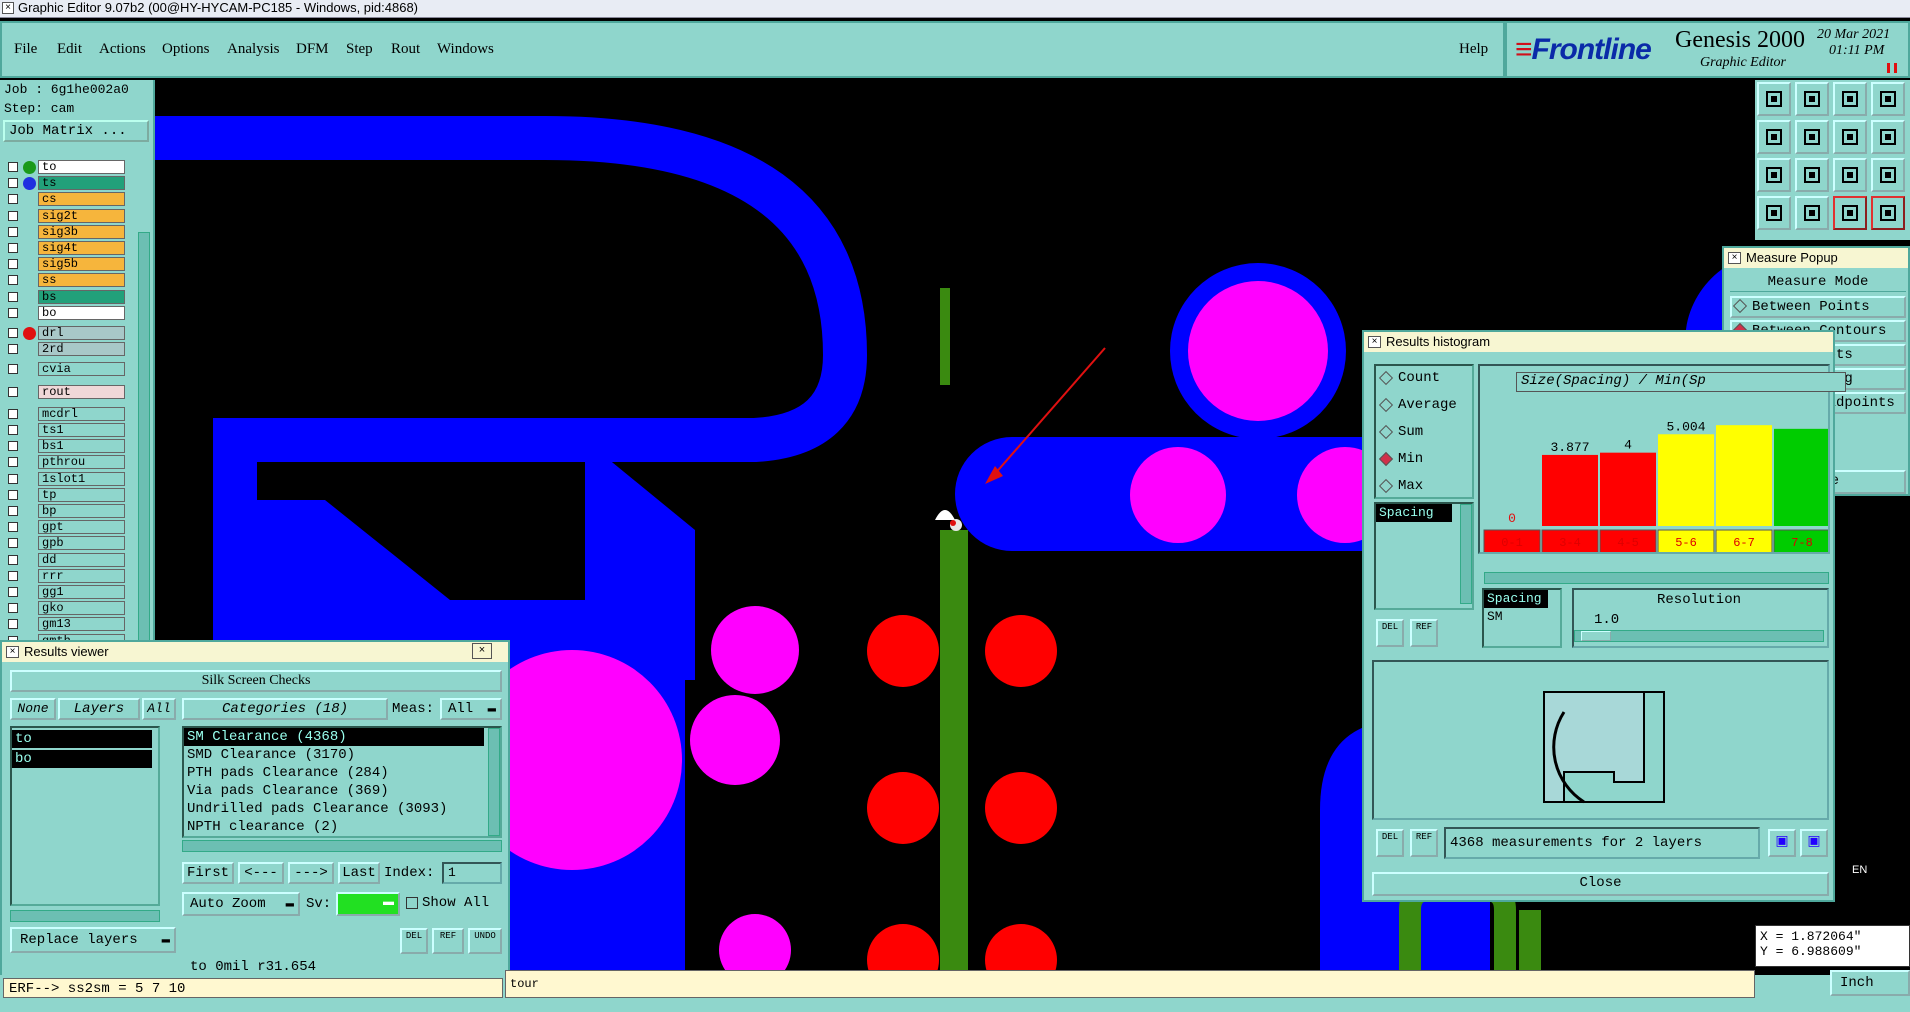  I want to click on zoom-fit-icon, so click(1850, 137).